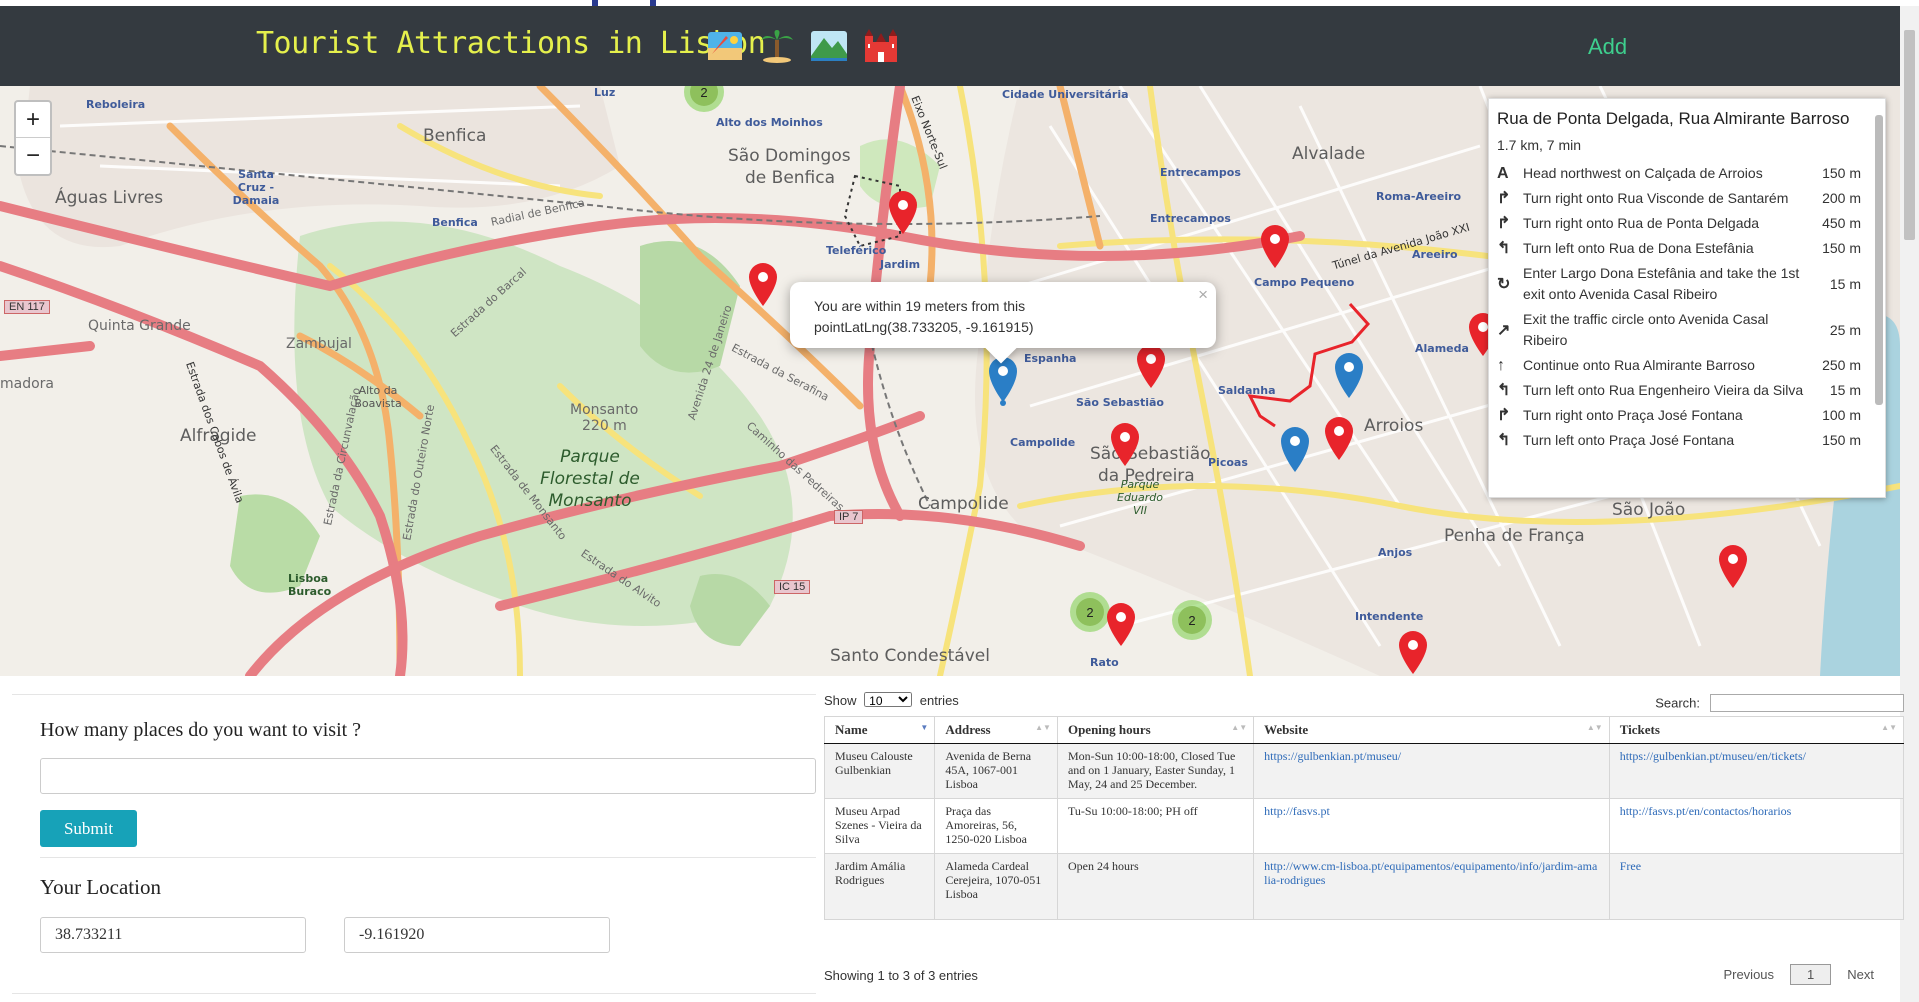 This screenshot has width=1919, height=1002. What do you see at coordinates (725, 46) in the screenshot?
I see `beach-icon` at bounding box center [725, 46].